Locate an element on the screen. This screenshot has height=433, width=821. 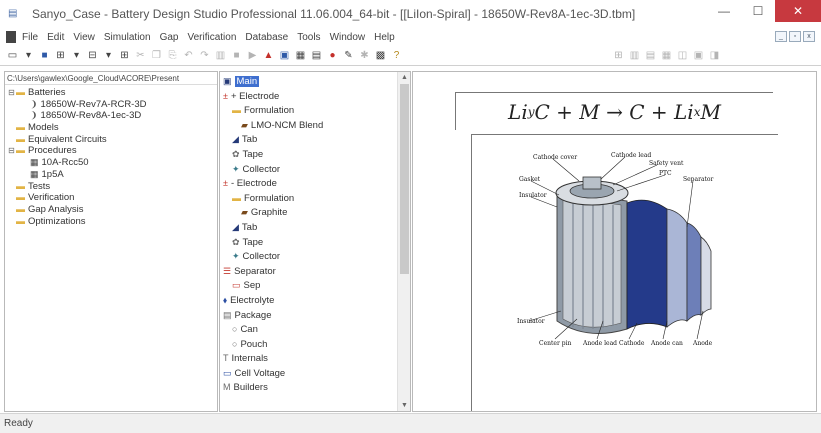
design-tree-item: ○ Pouch is located at coordinates (316, 344).